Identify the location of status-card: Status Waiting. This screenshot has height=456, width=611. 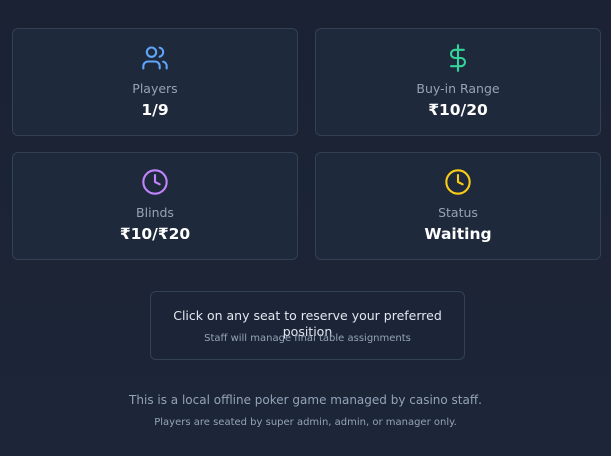
(458, 206).